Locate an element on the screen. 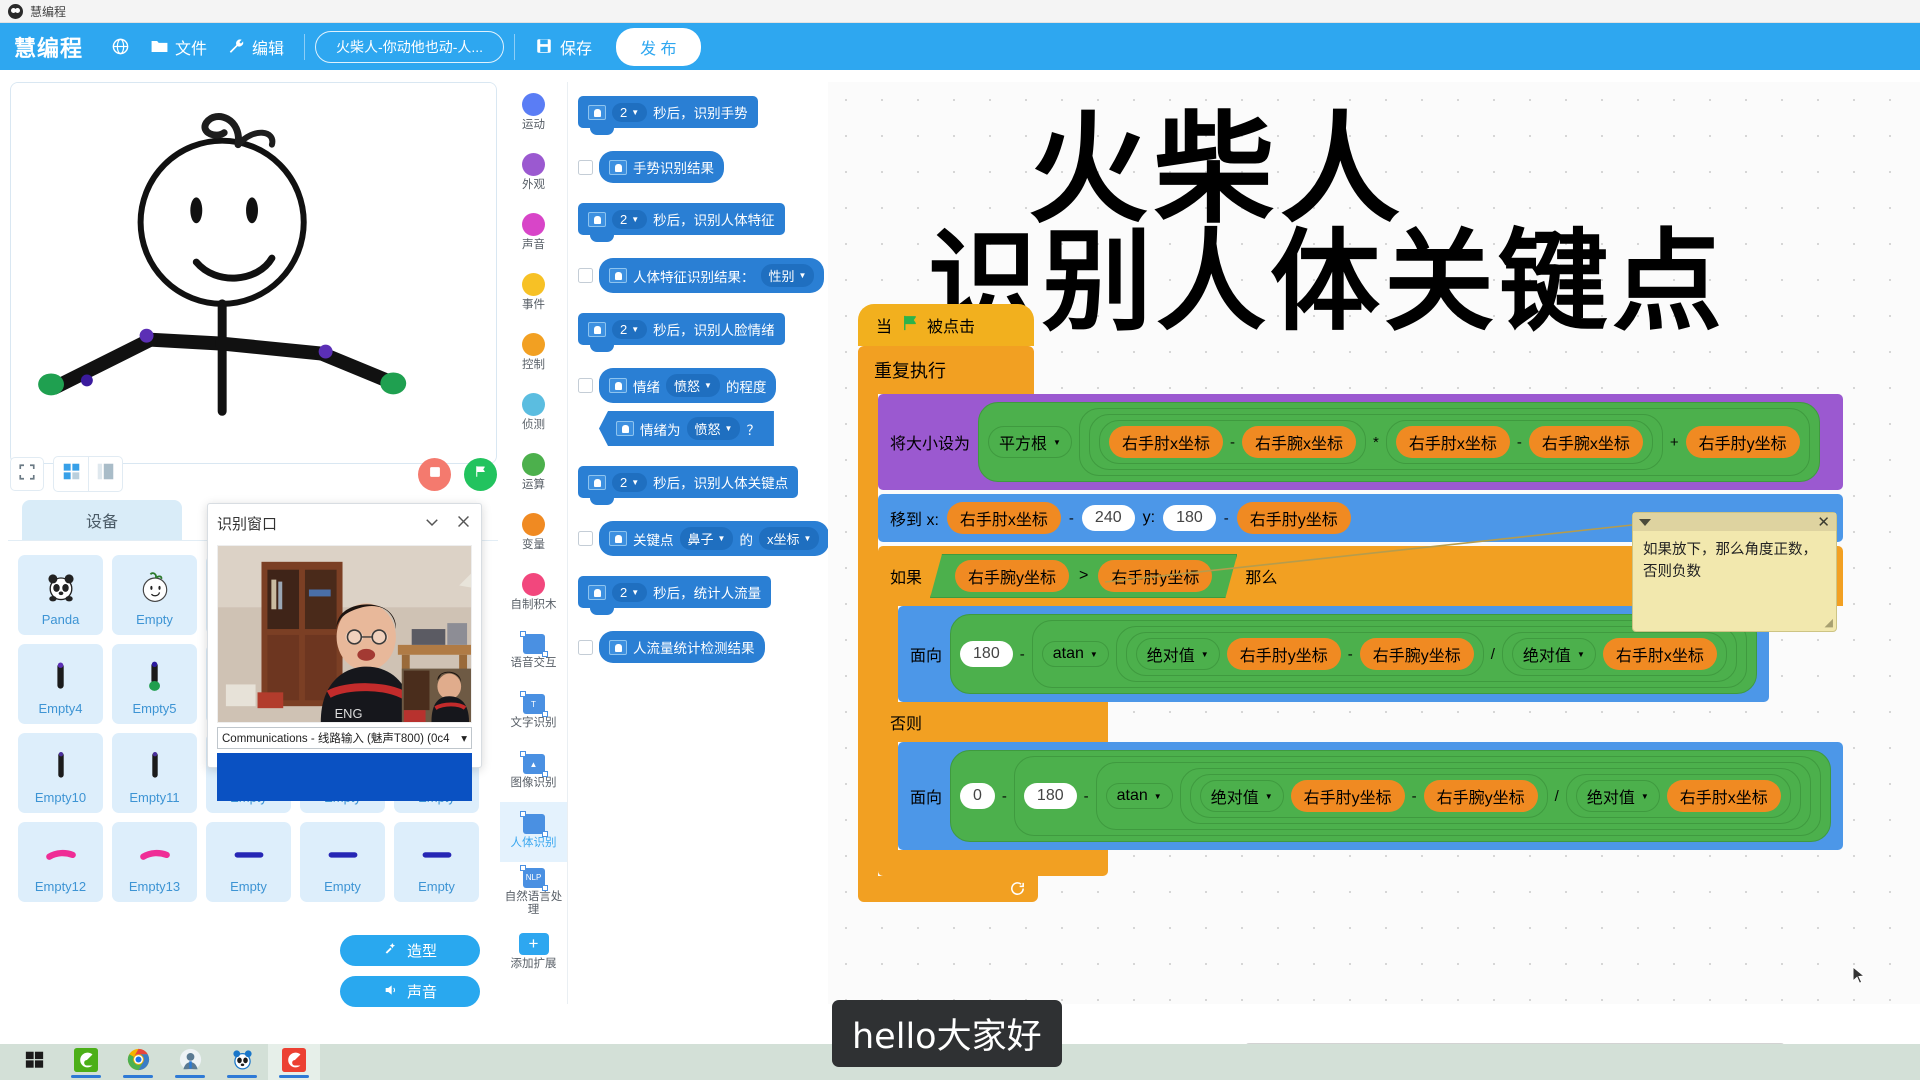  costume-button: 造型 is located at coordinates (410, 950).